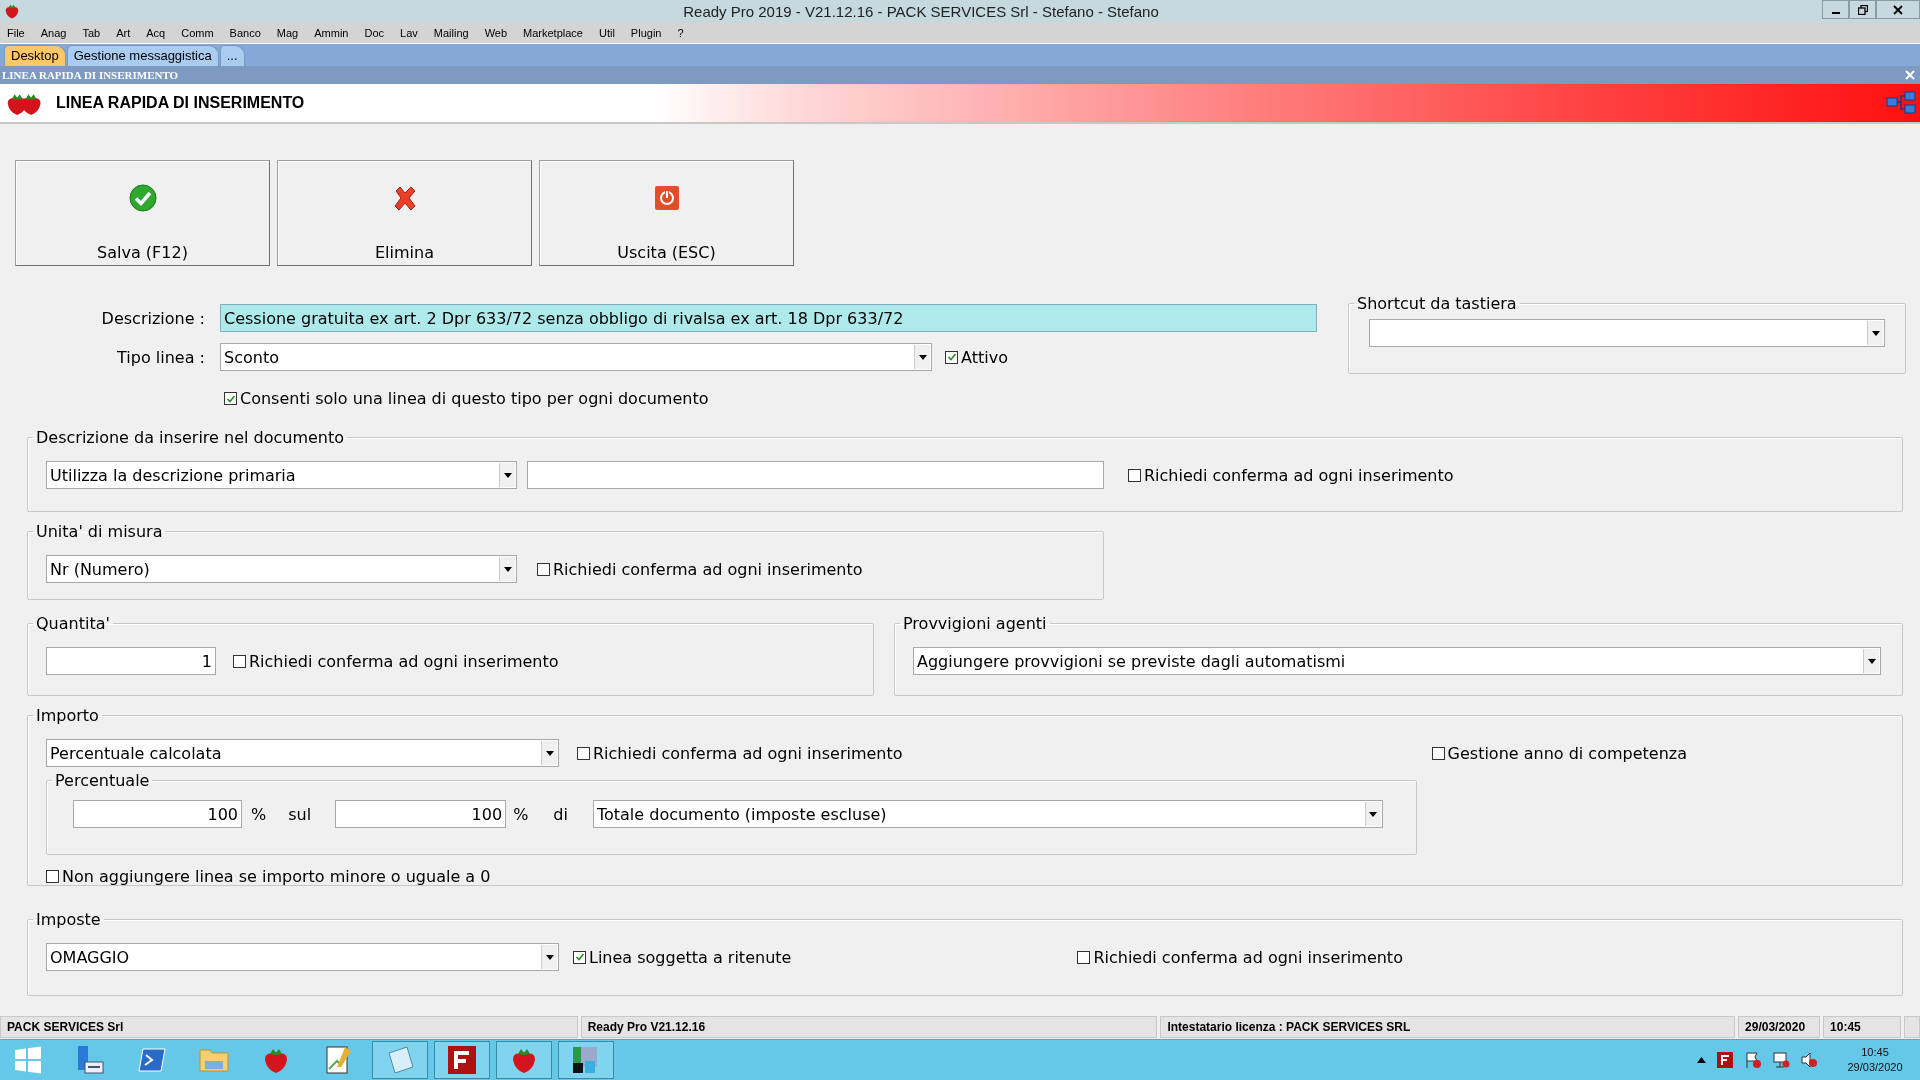 The image size is (1920, 1080). What do you see at coordinates (142, 55) in the screenshot?
I see `tab: Gestione messaggistica` at bounding box center [142, 55].